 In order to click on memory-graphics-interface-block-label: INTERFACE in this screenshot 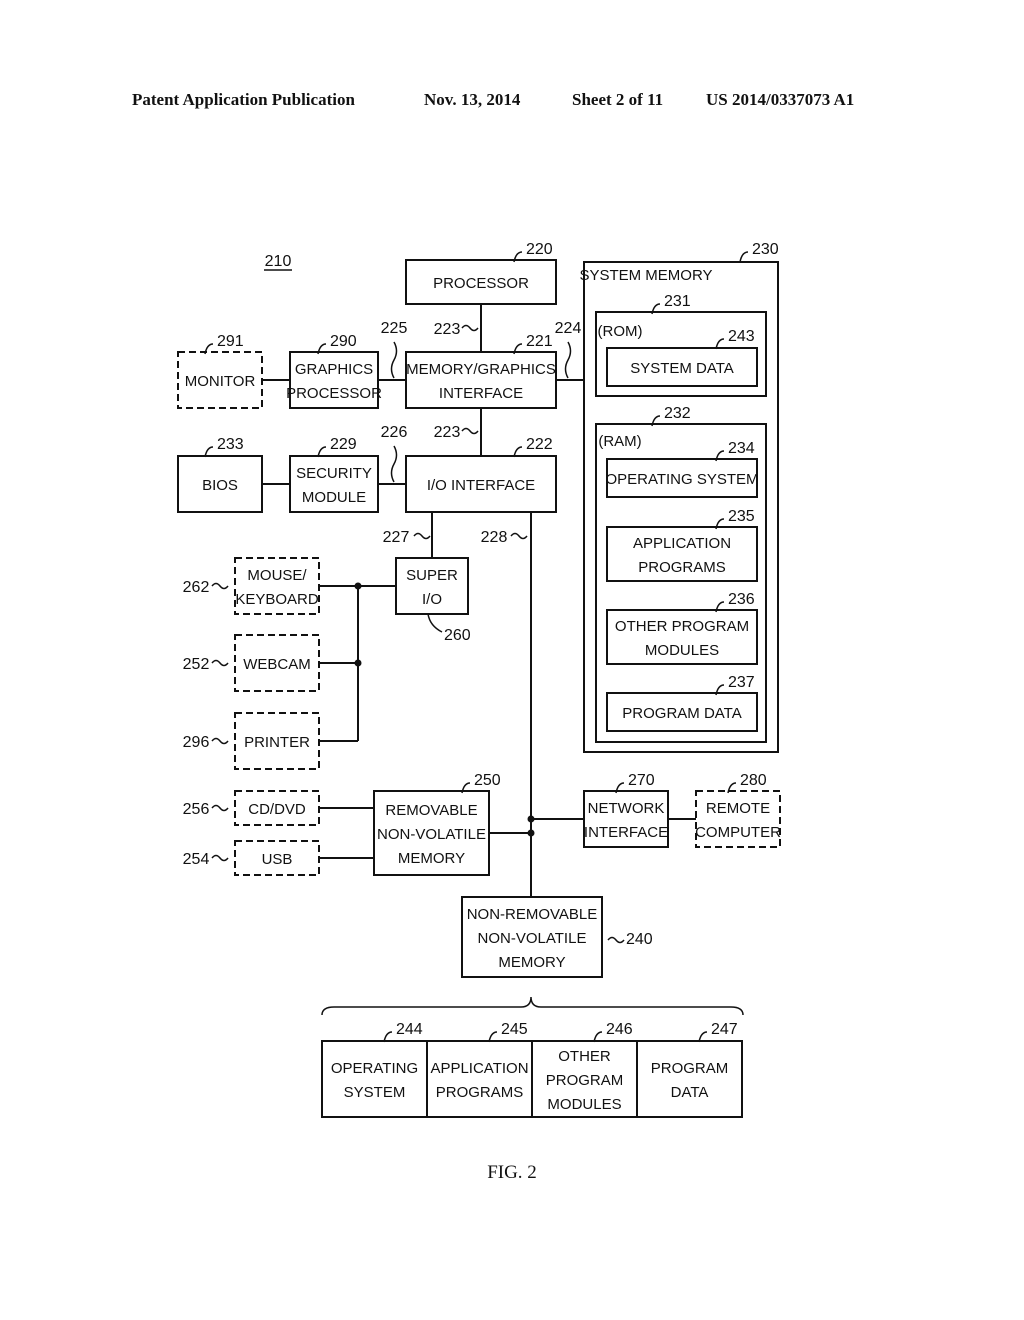, I will do `click(481, 393)`.